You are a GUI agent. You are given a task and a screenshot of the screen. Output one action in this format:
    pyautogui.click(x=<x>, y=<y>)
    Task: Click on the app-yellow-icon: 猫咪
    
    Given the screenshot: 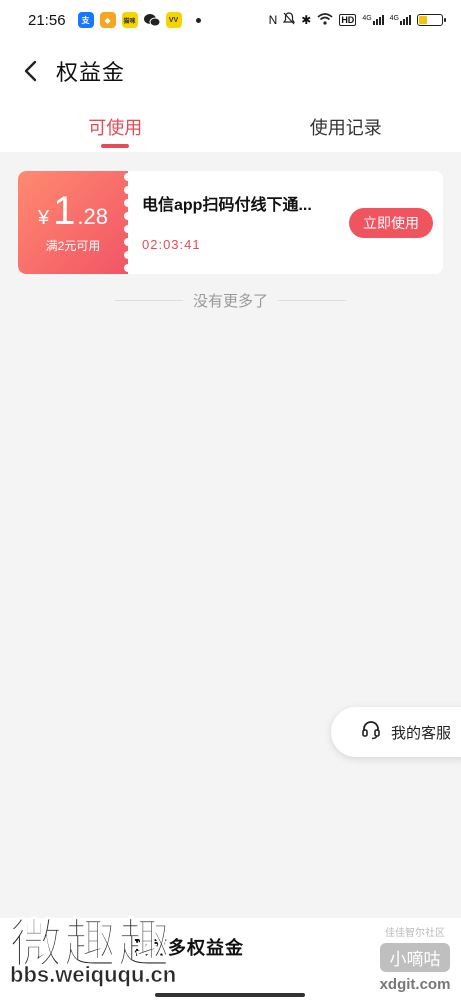 What is the action you would take?
    pyautogui.click(x=129, y=20)
    